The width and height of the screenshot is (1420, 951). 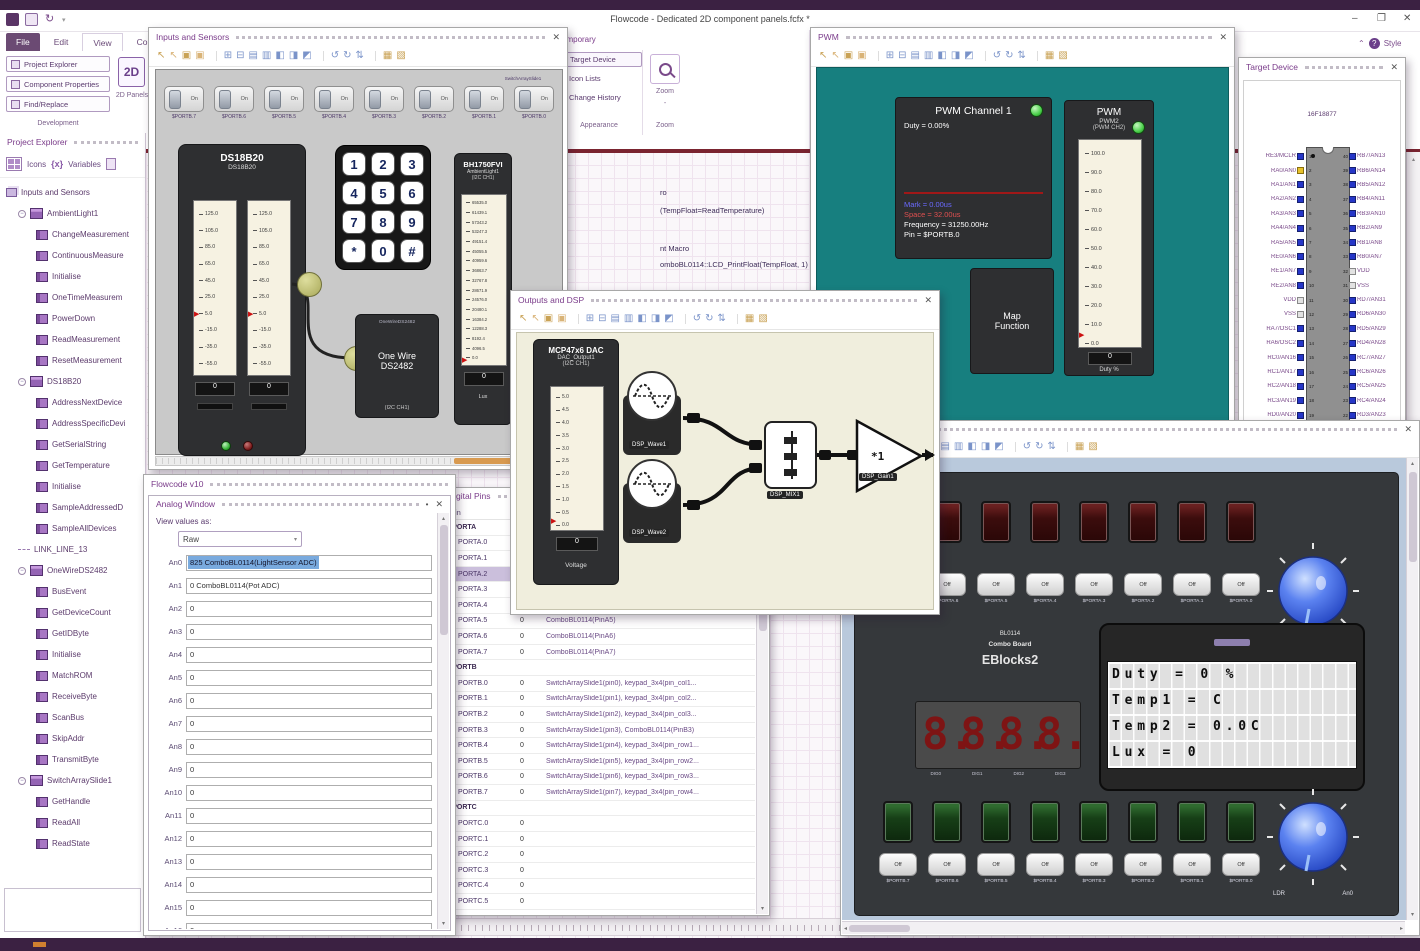 What do you see at coordinates (1370, 271) in the screenshot?
I see `chip-pin-row: 32 VDD` at bounding box center [1370, 271].